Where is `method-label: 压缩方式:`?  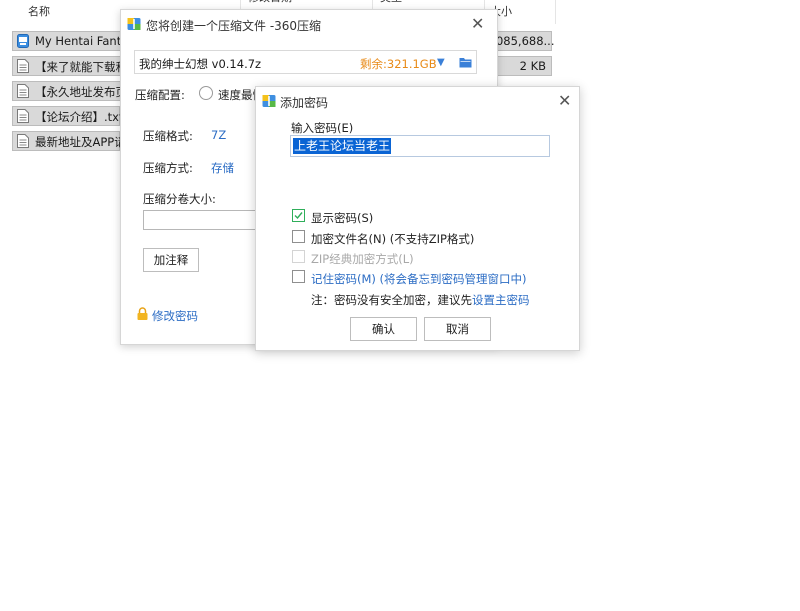
method-label: 压缩方式: is located at coordinates (168, 168).